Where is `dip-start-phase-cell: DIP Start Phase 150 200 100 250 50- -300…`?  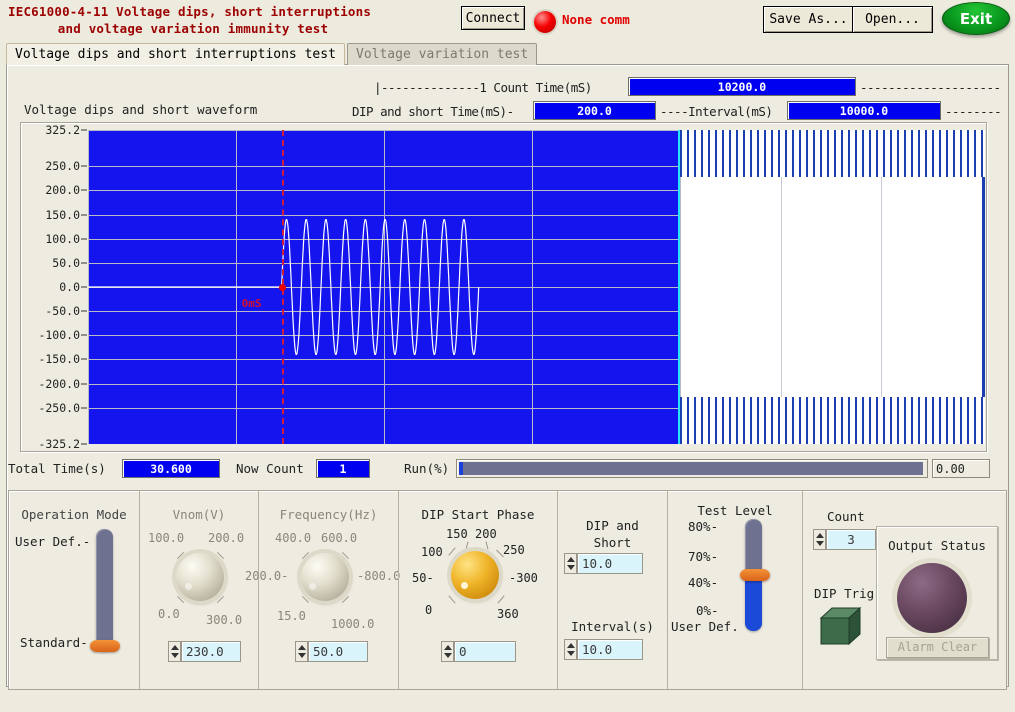 dip-start-phase-cell: DIP Start Phase 150 200 100 250 50- -300… is located at coordinates (477, 590).